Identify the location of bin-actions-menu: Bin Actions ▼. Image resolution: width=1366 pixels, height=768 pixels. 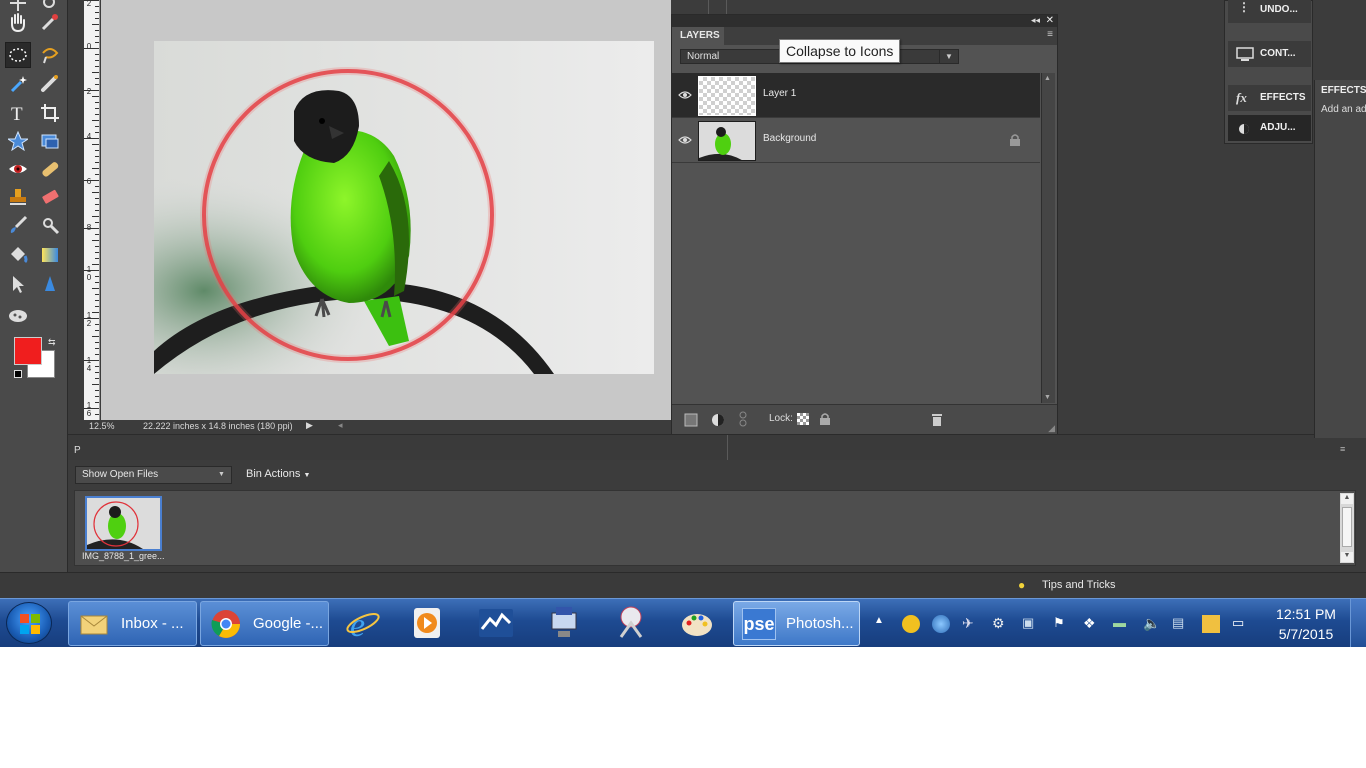
(278, 474).